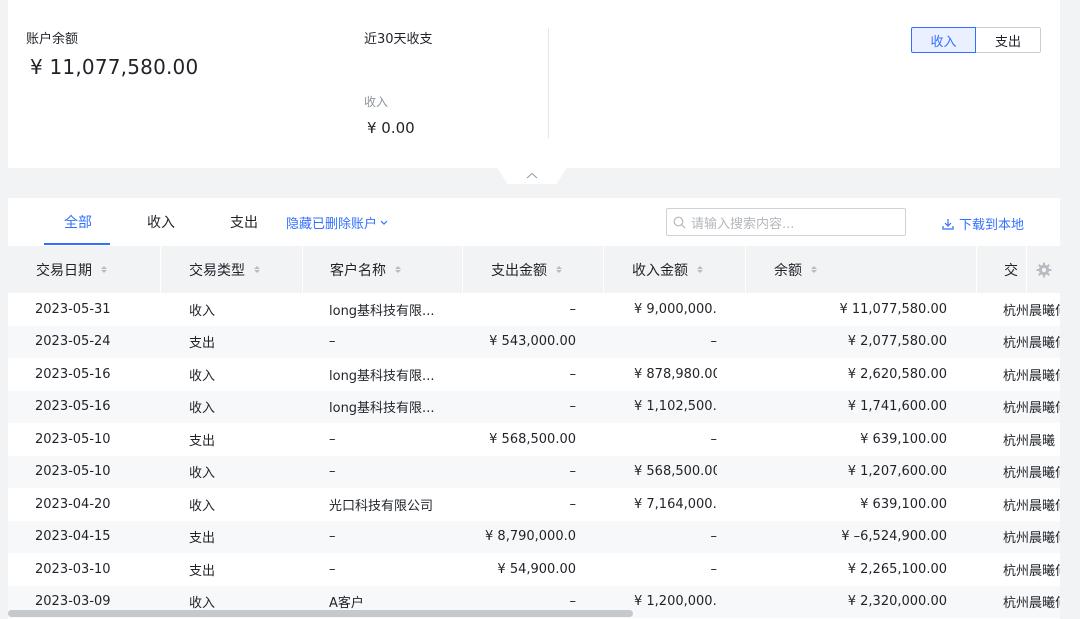 This screenshot has width=1080, height=619. Describe the element at coordinates (675, 269) in the screenshot. I see `col-header-income: 收入金额` at that location.